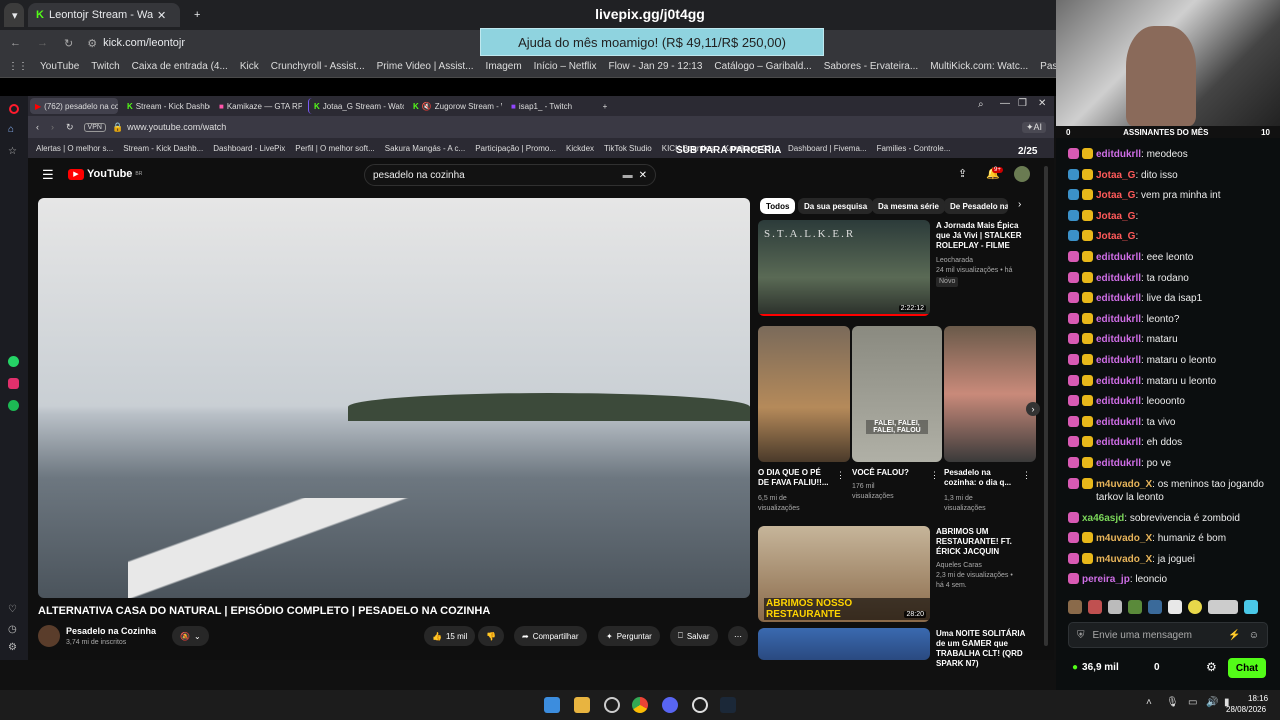 The image size is (1280, 720). What do you see at coordinates (49, 636) in the screenshot?
I see `channel-avatar` at bounding box center [49, 636].